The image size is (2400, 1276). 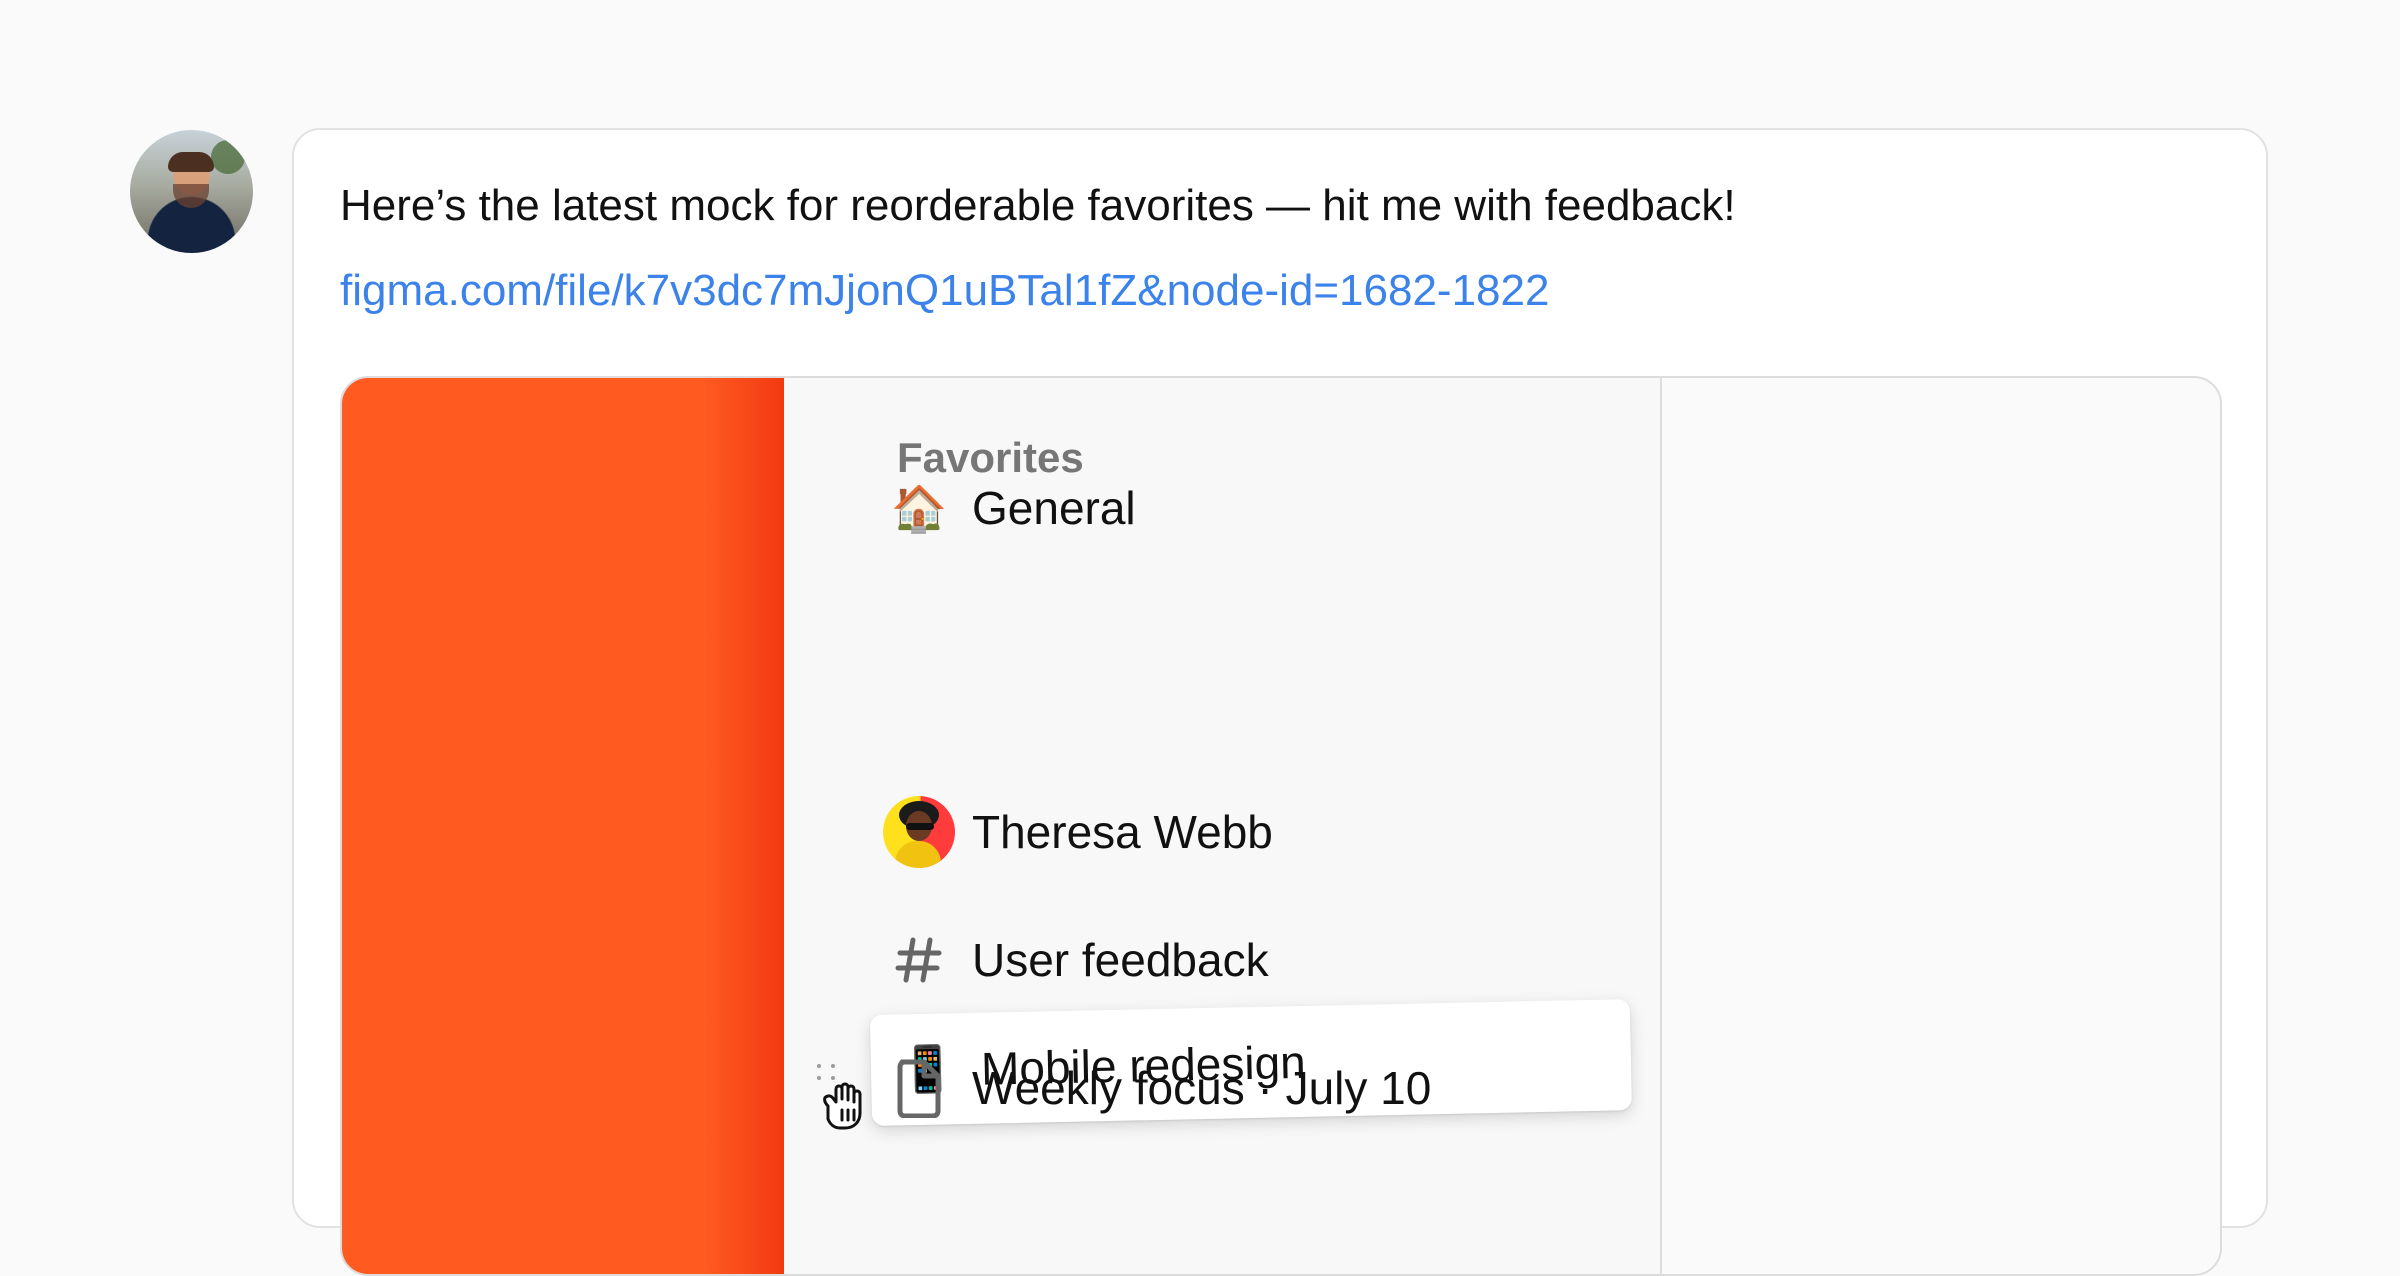 I want to click on favorite-weekly-focus: Weekly focus · July 10, so click(x=1260, y=1088).